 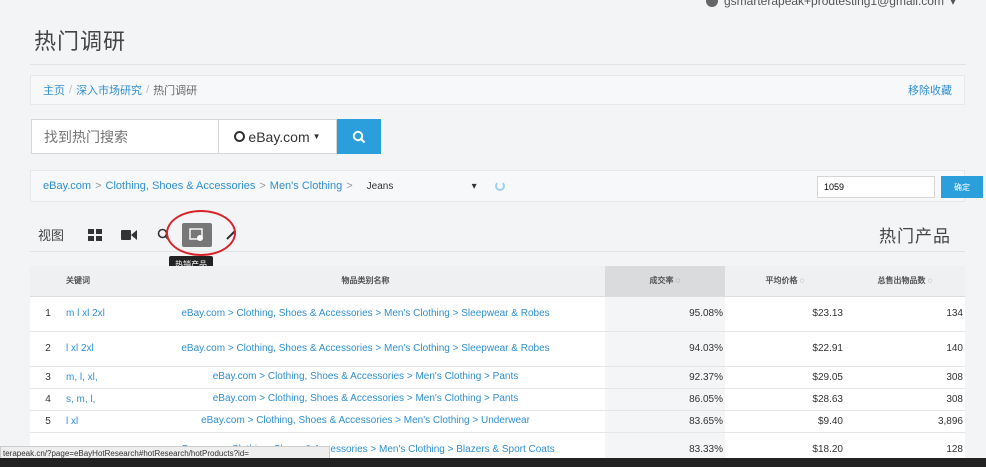 What do you see at coordinates (781, 281) in the screenshot?
I see `header-avg-price-label: 平均价格` at bounding box center [781, 281].